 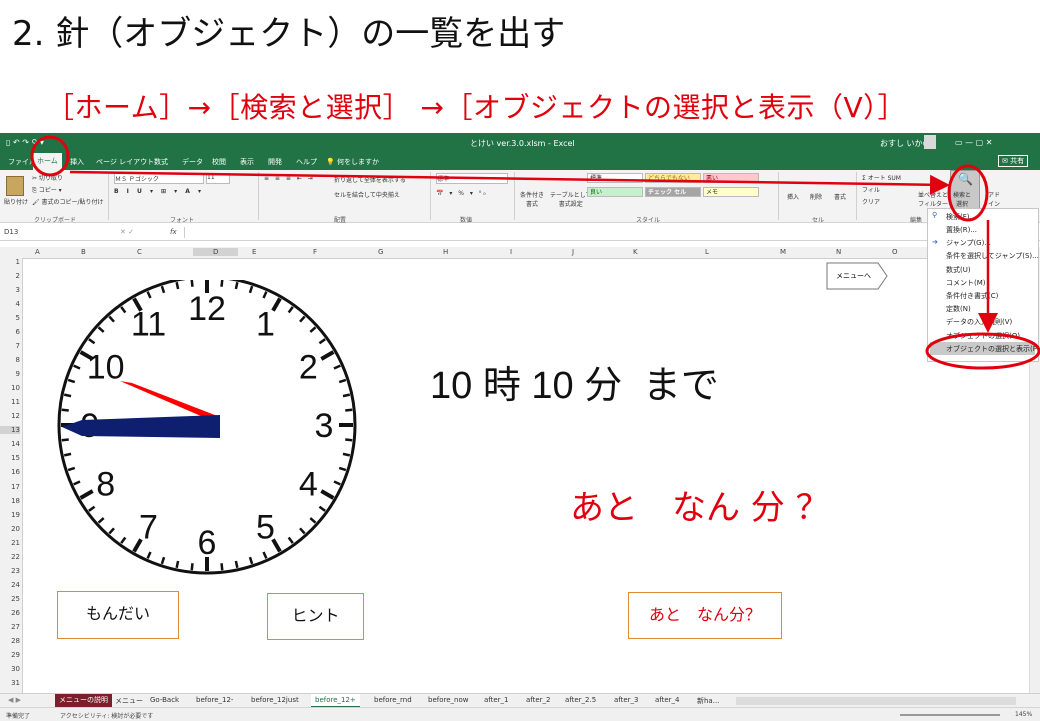 I want to click on annotation-circle-selection-pane, so click(x=982, y=351).